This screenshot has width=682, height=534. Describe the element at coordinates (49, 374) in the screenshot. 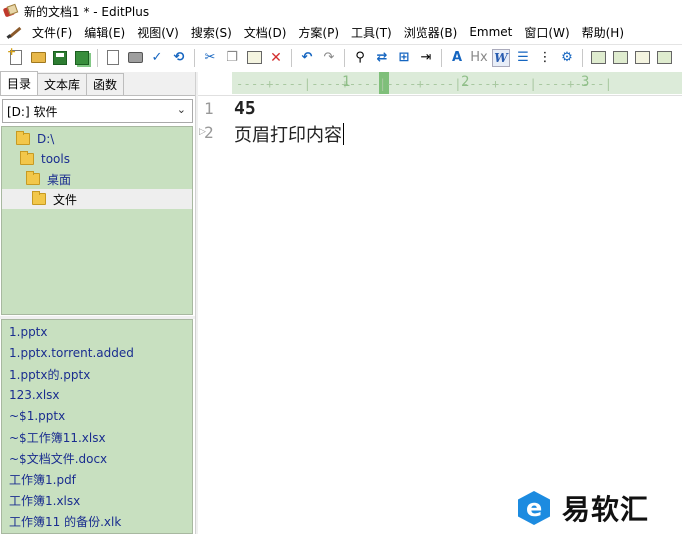

I see `file-item: 1.pptx的.pptx` at that location.